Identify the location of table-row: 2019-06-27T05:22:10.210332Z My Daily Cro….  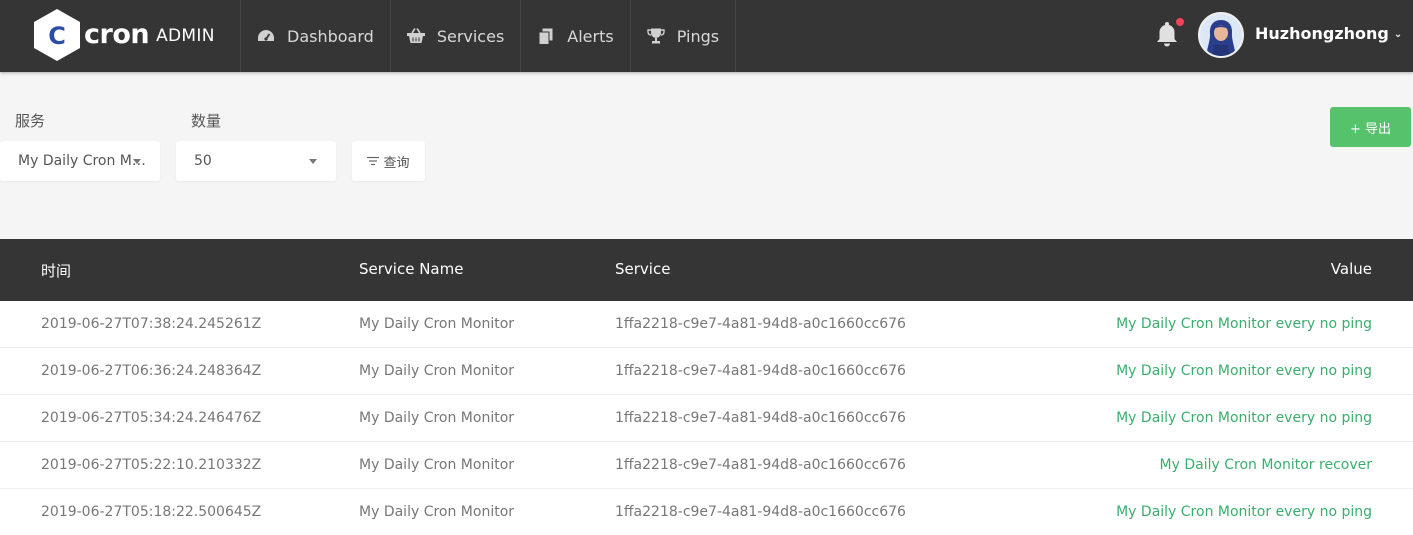
(706, 465).